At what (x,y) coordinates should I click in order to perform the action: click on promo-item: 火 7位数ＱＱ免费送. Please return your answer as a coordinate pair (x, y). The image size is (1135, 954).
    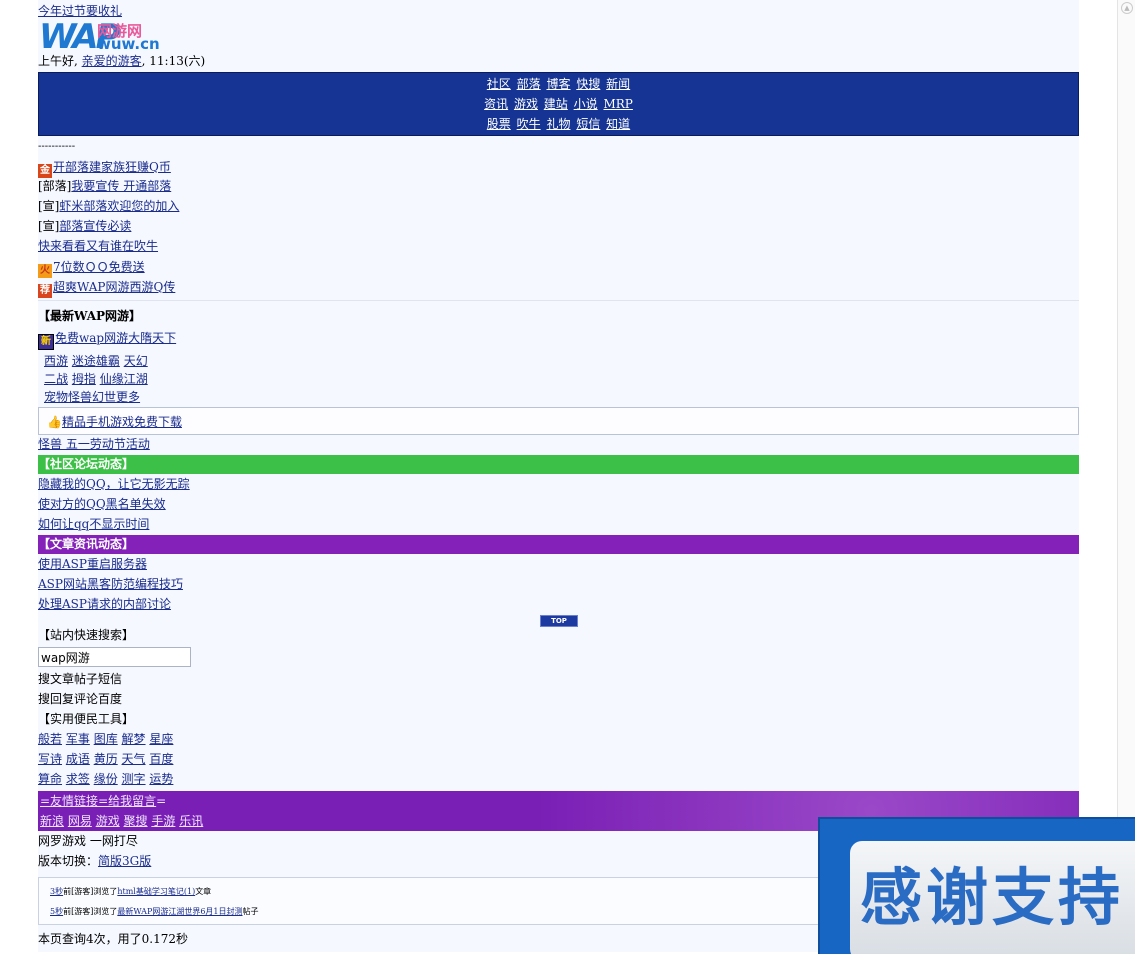
    Looking at the image, I should click on (91, 268).